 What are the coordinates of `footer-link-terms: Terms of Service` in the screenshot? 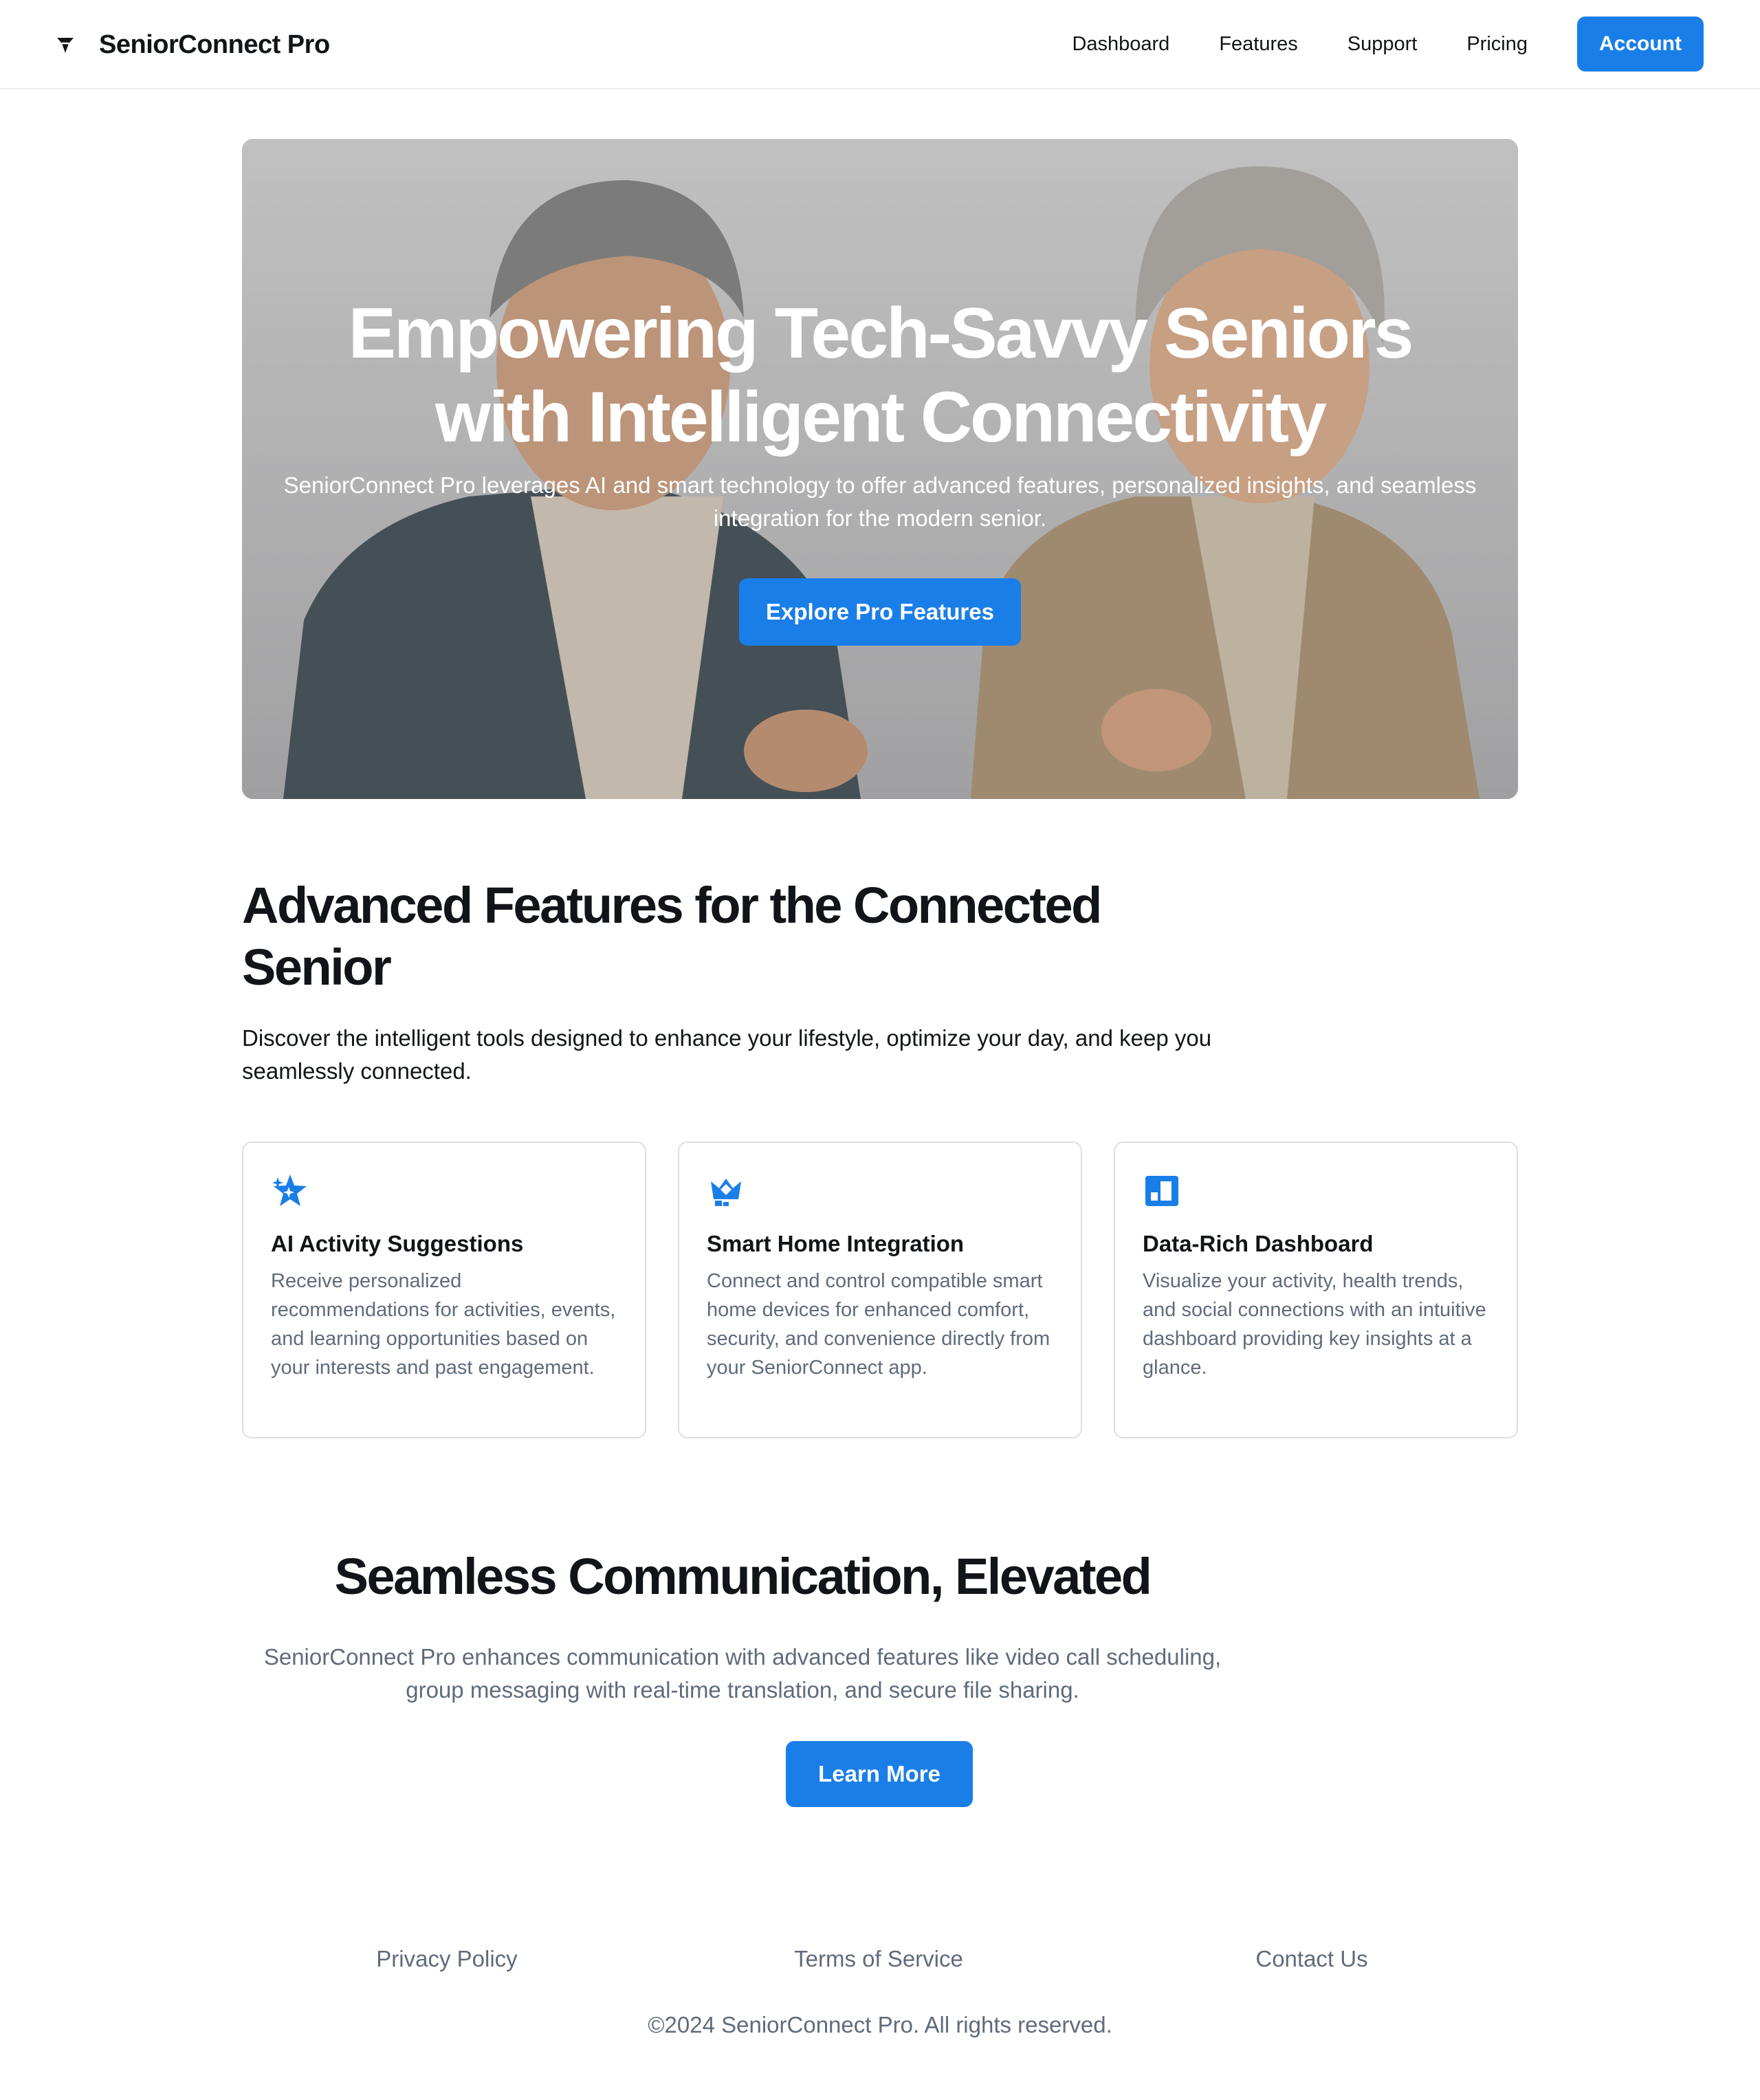 It's located at (878, 1959).